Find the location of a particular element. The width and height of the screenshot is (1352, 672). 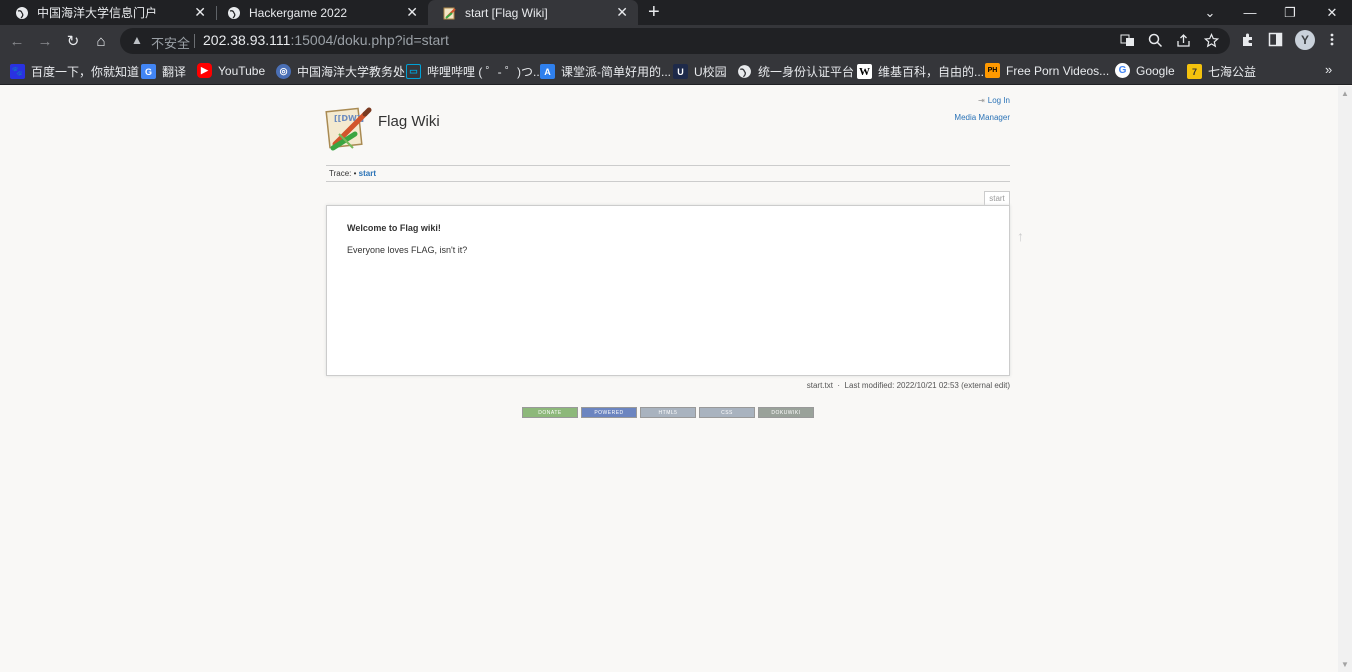

tab-flag-wiki: start [Flag Wiki] ✕ is located at coordinates (533, 12).